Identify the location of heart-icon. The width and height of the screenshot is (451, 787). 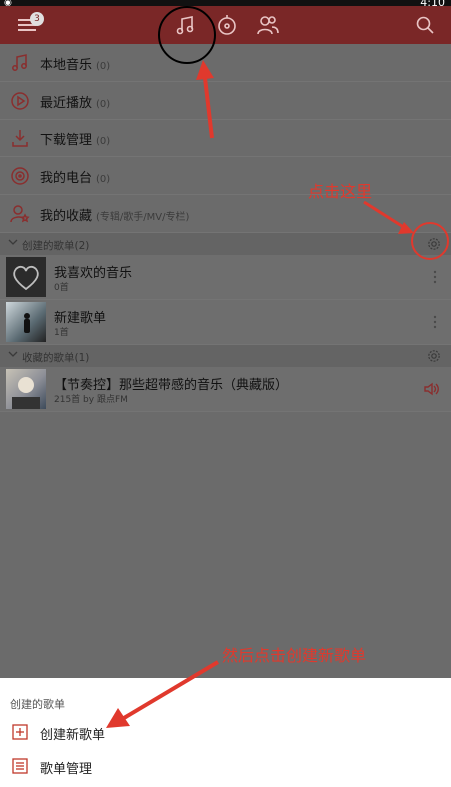
(26, 278).